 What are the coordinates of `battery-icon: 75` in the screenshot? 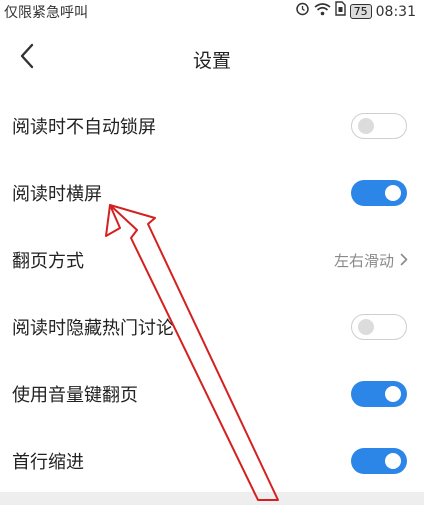 It's located at (360, 11).